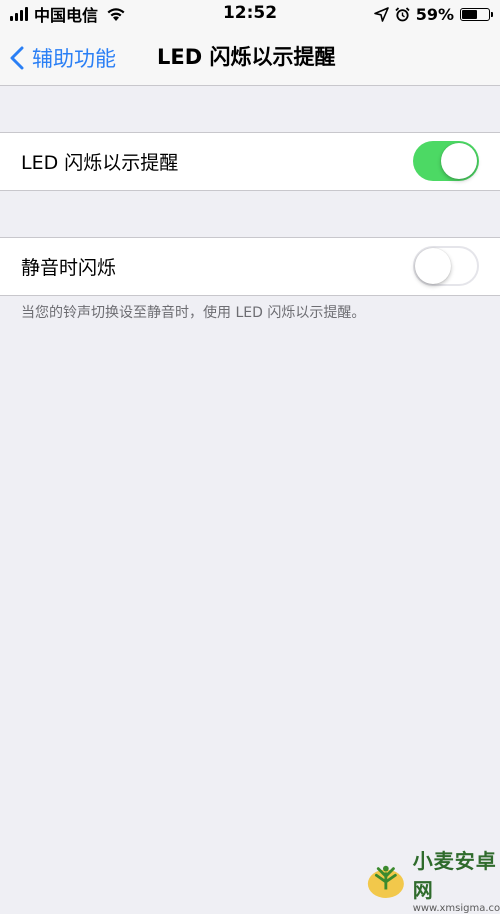 Image resolution: width=500 pixels, height=914 pixels. I want to click on watermark: 小麦安卓网 www.xmsigma.com, so click(432, 879).